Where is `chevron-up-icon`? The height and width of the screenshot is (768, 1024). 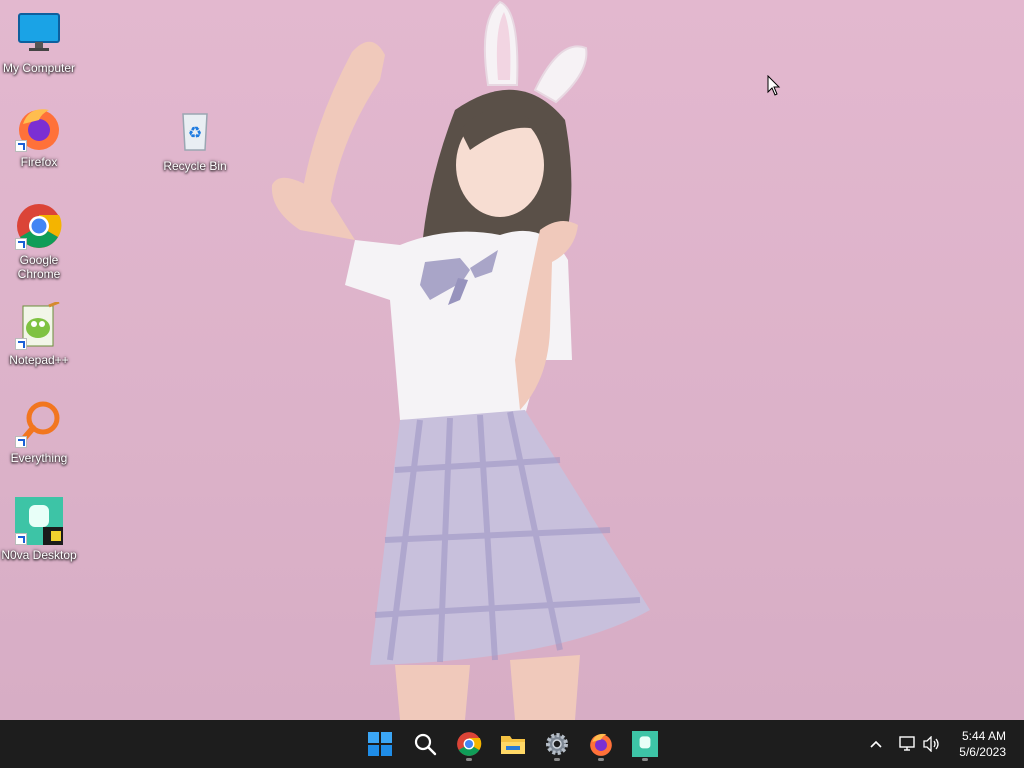 chevron-up-icon is located at coordinates (876, 744).